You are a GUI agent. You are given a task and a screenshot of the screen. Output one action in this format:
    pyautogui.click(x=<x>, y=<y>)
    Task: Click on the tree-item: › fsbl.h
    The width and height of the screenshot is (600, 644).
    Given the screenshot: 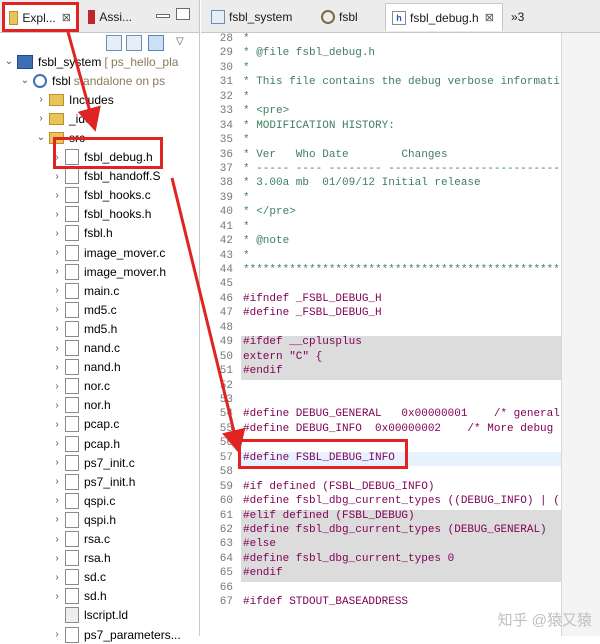 What is the action you would take?
    pyautogui.click(x=99, y=233)
    